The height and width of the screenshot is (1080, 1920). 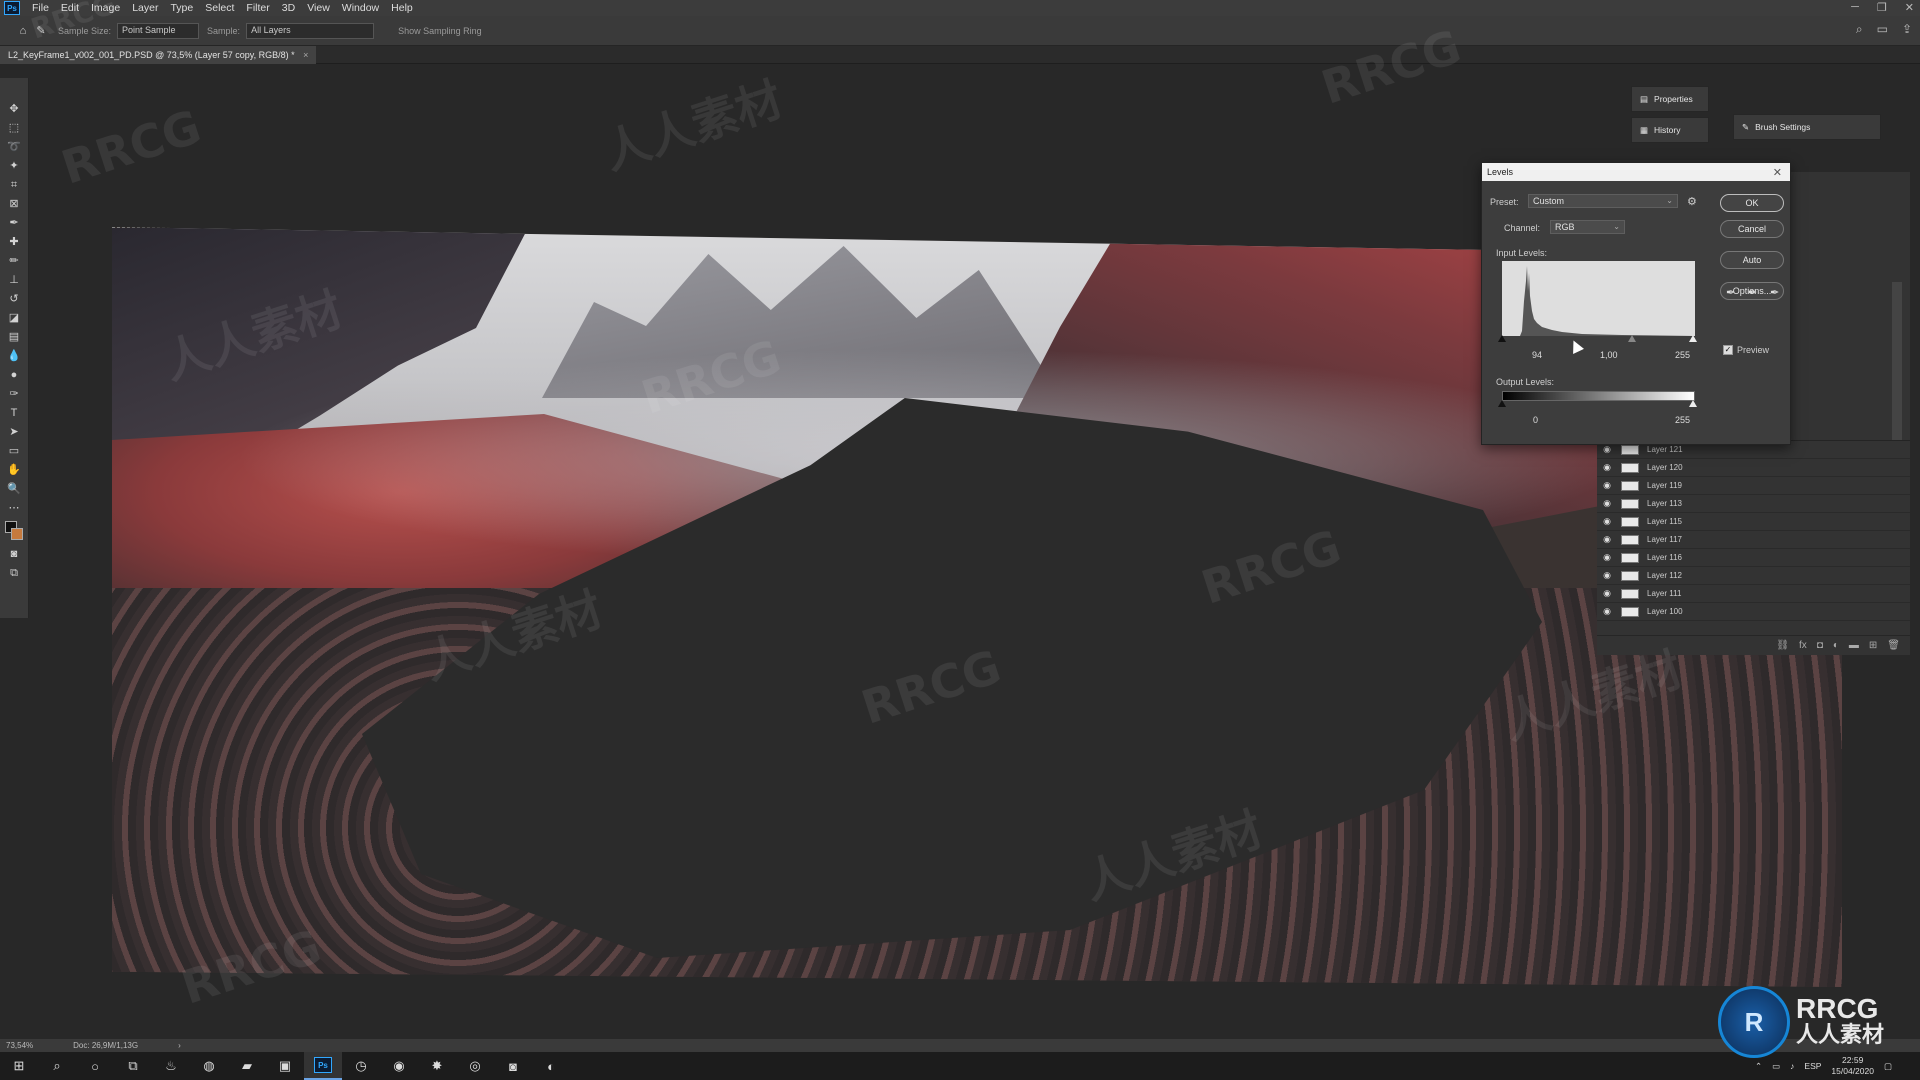 What do you see at coordinates (1609, 355) in the screenshot?
I see `input-gamma-value: 1,00` at bounding box center [1609, 355].